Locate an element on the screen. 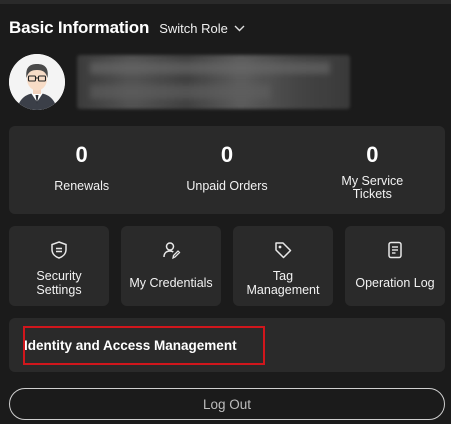 The height and width of the screenshot is (424, 451). shield-icon is located at coordinates (59, 250).